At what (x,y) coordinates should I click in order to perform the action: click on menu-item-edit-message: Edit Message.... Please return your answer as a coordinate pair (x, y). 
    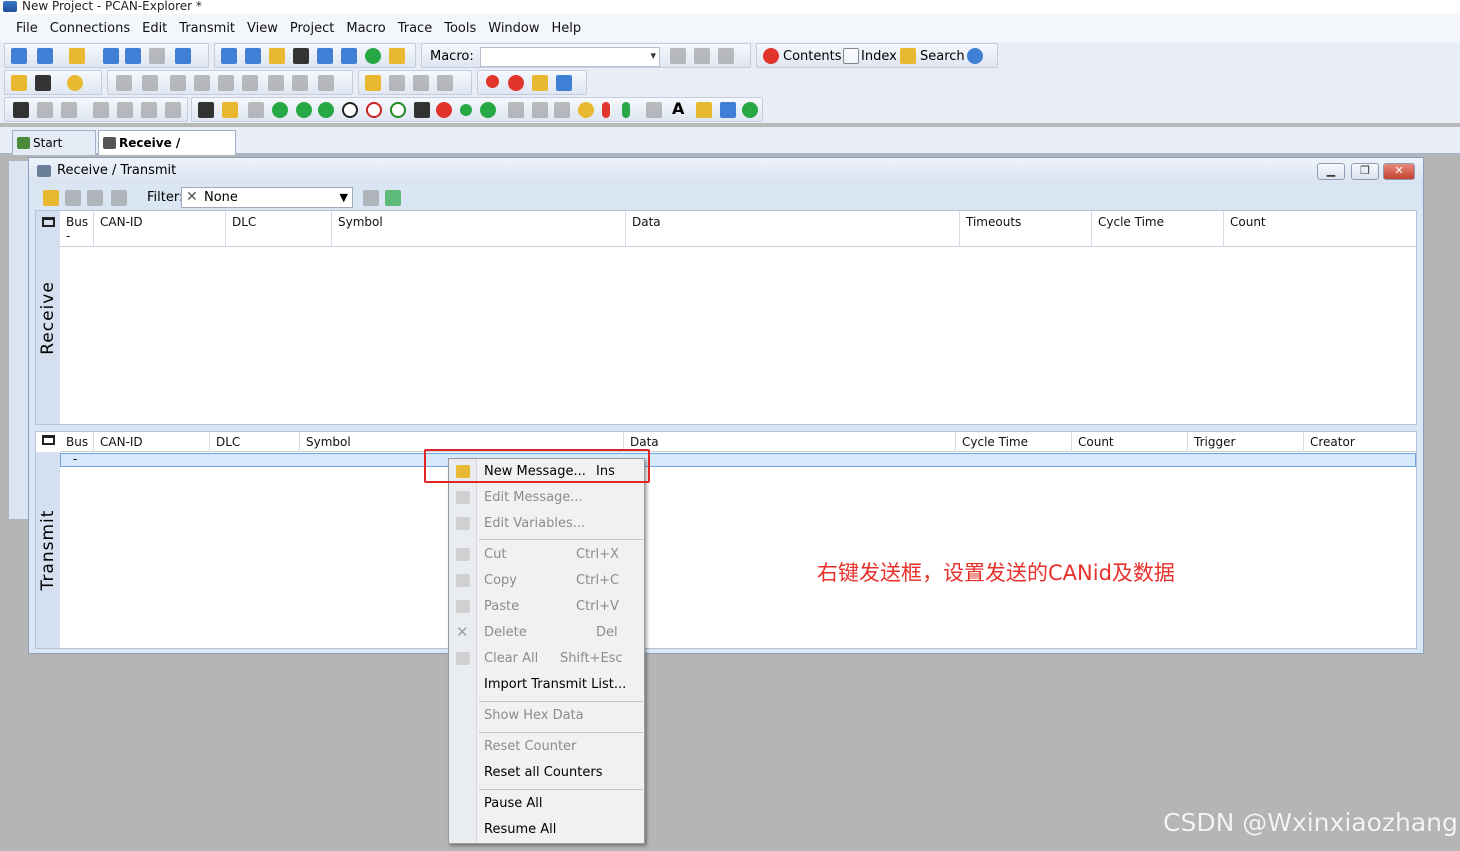
    Looking at the image, I should click on (546, 498).